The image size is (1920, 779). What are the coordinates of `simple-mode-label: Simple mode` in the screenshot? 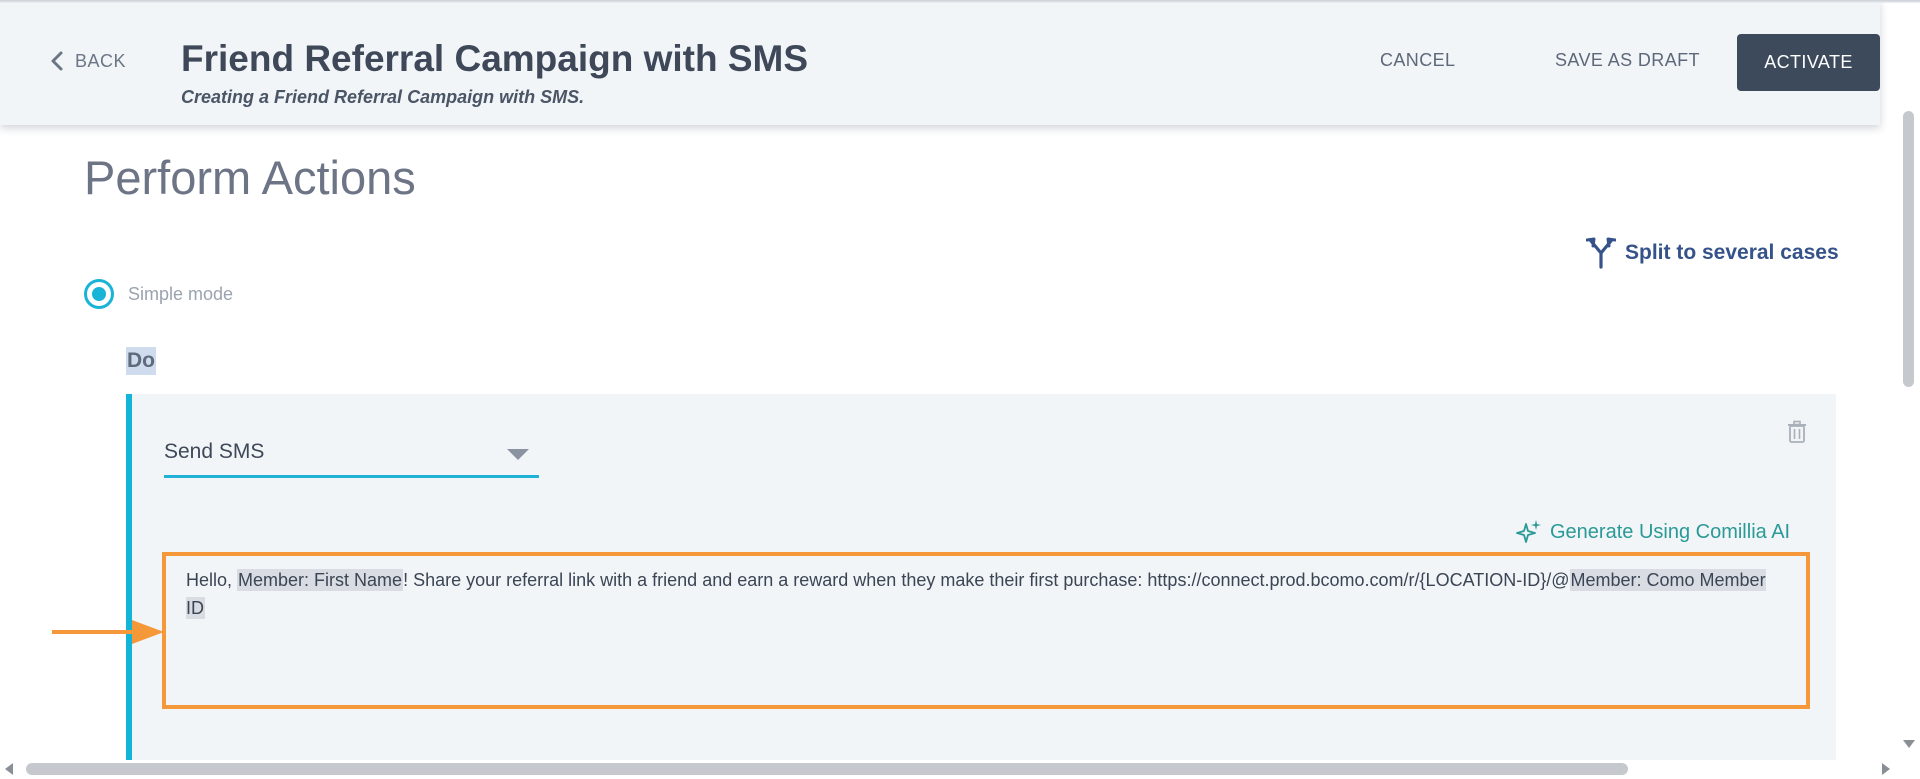 It's located at (181, 293).